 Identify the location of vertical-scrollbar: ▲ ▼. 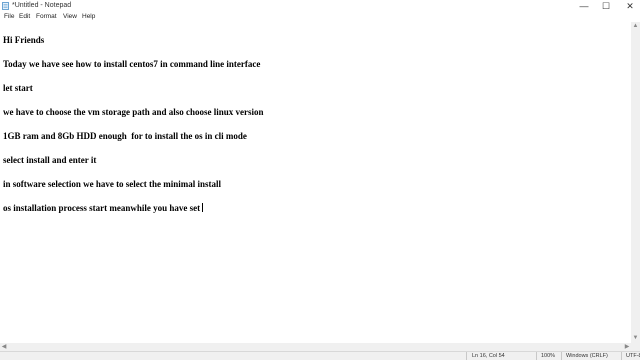
(635, 182).